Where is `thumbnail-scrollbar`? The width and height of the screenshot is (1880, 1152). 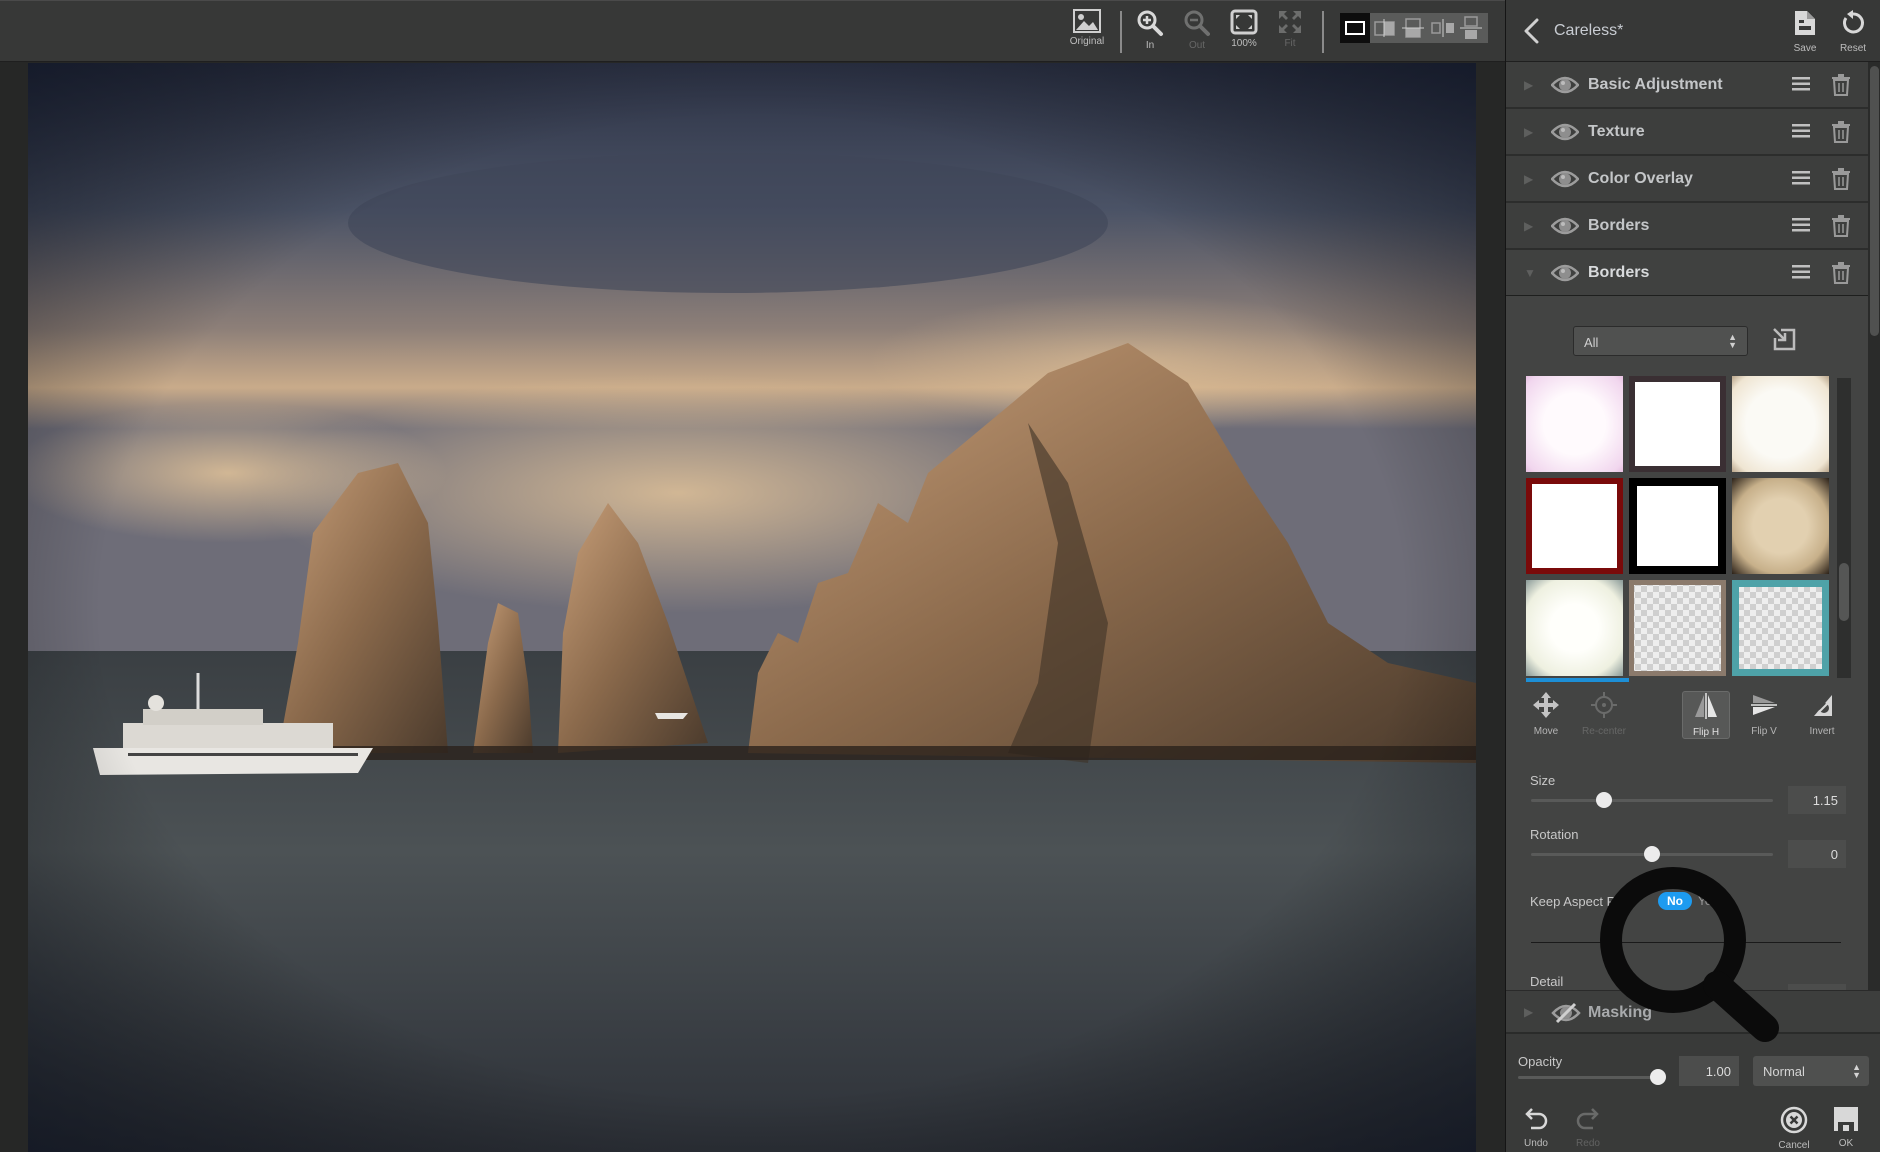 thumbnail-scrollbar is located at coordinates (1844, 528).